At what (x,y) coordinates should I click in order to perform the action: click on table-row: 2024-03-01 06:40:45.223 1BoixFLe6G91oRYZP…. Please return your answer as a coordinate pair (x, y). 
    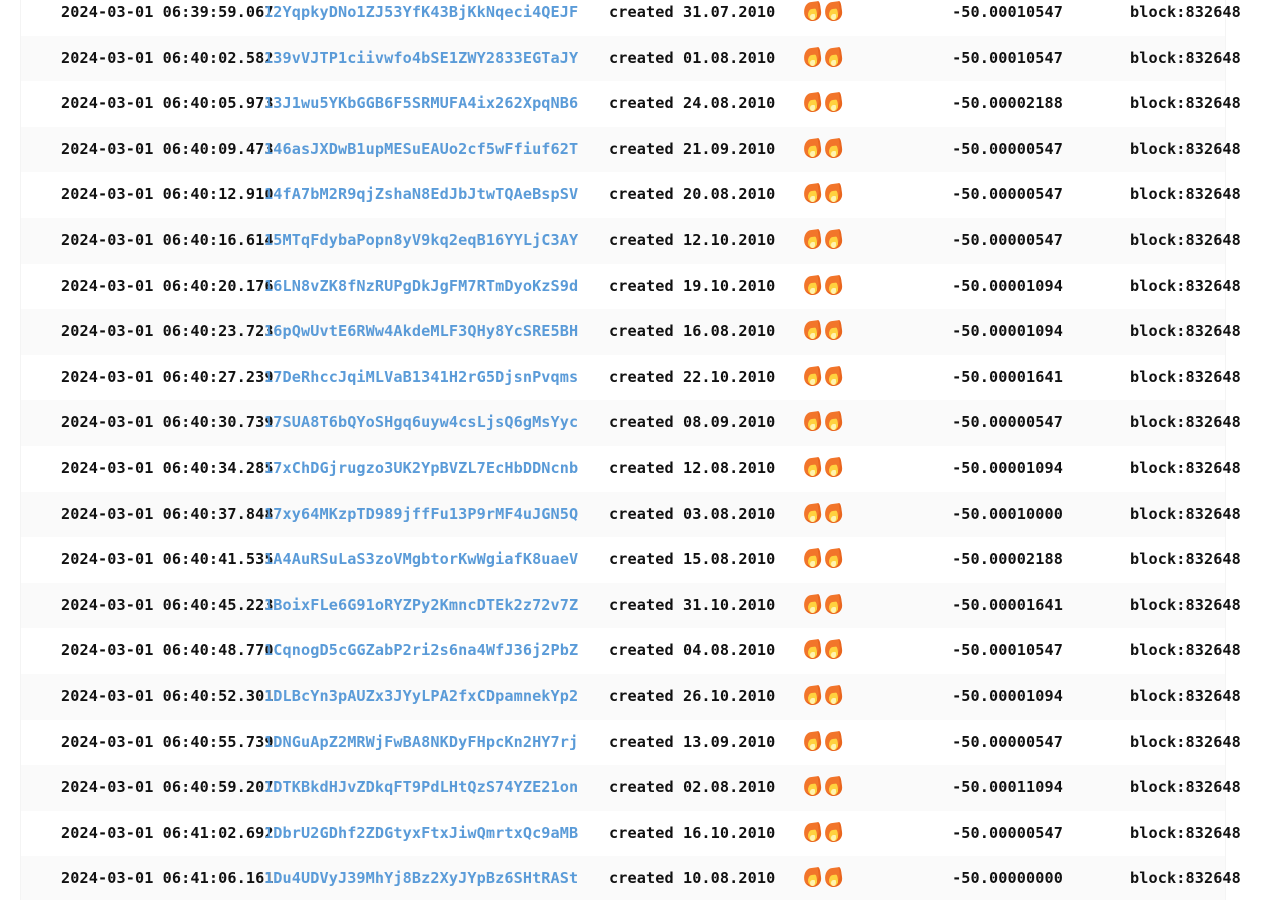
    Looking at the image, I should click on (631, 605).